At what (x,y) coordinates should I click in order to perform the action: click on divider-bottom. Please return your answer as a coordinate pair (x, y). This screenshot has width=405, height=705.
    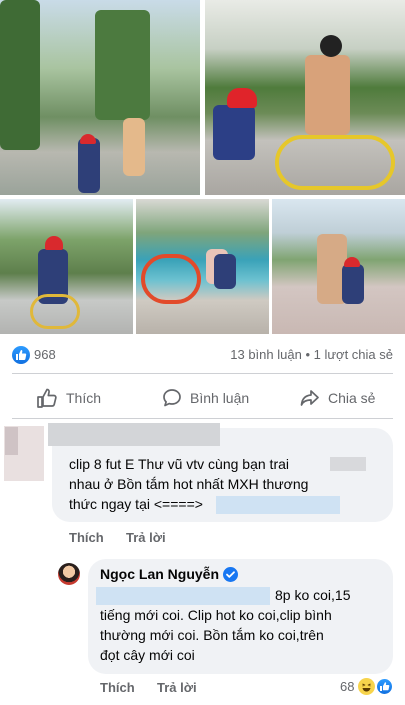
    Looking at the image, I should click on (202, 418).